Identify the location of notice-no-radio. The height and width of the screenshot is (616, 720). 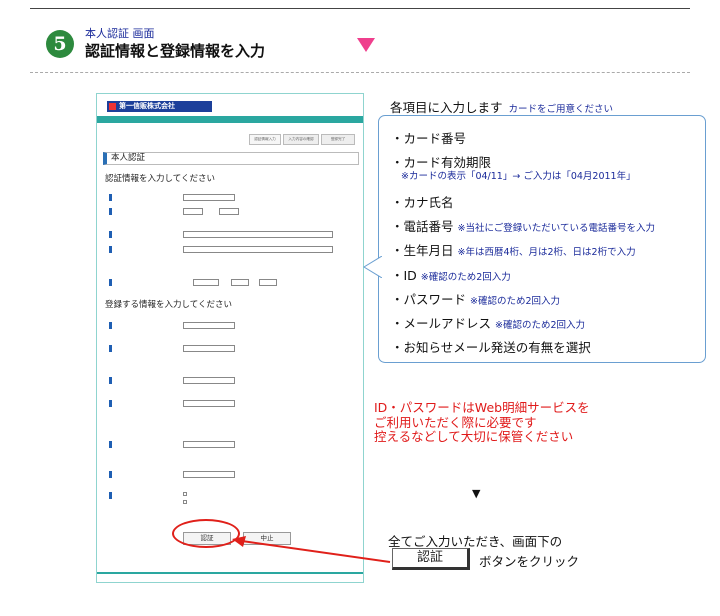
(185, 502).